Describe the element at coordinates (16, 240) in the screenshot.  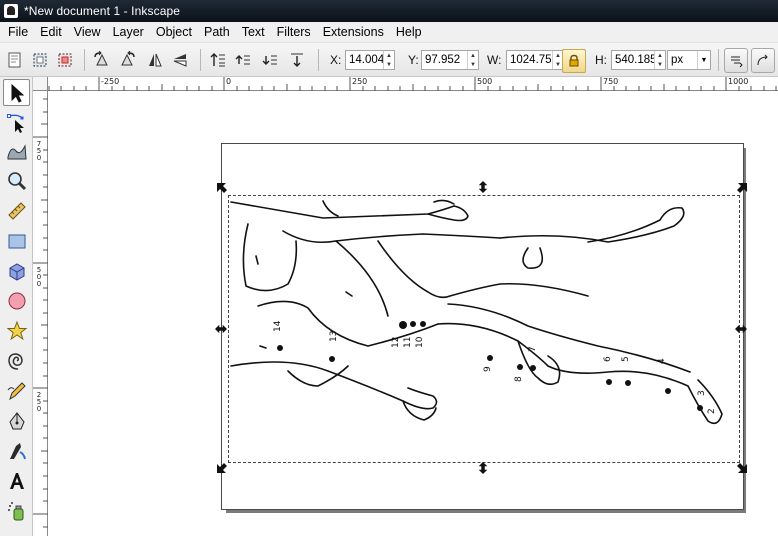
I see `rectangle-tool` at that location.